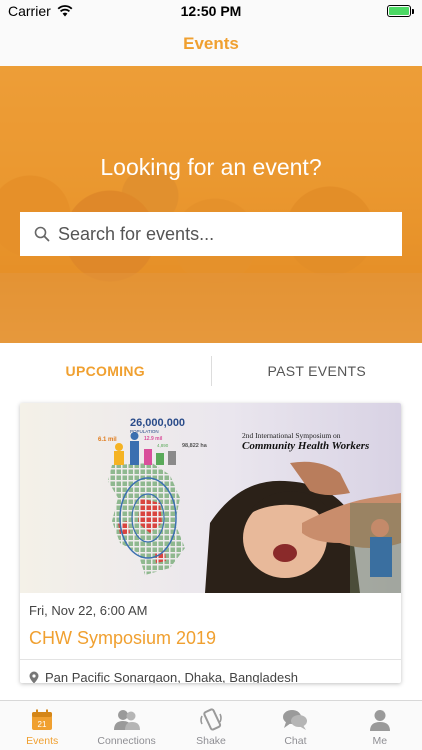 The height and width of the screenshot is (750, 422). Describe the element at coordinates (195, 446) in the screenshot. I see `poster-stat-right: 98,822 ha` at that location.